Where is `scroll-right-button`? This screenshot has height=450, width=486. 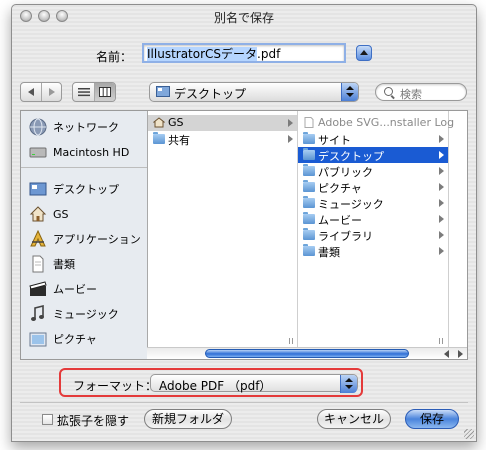
scroll-right-button is located at coordinates (460, 354).